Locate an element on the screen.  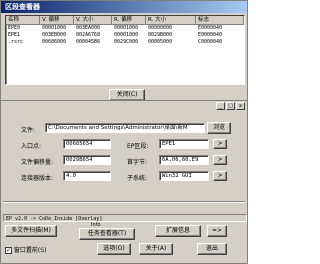
cell: 00000000 is located at coordinates (160, 28).